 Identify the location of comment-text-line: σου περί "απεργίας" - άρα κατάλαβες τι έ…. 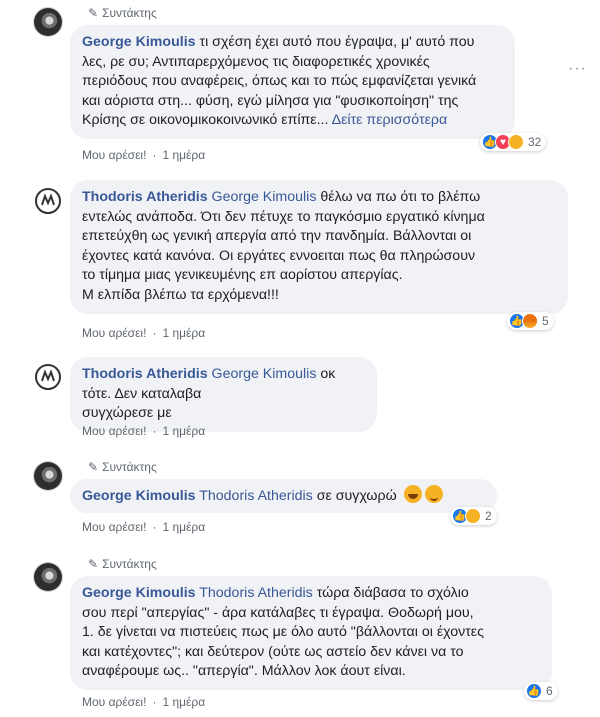
(278, 612).